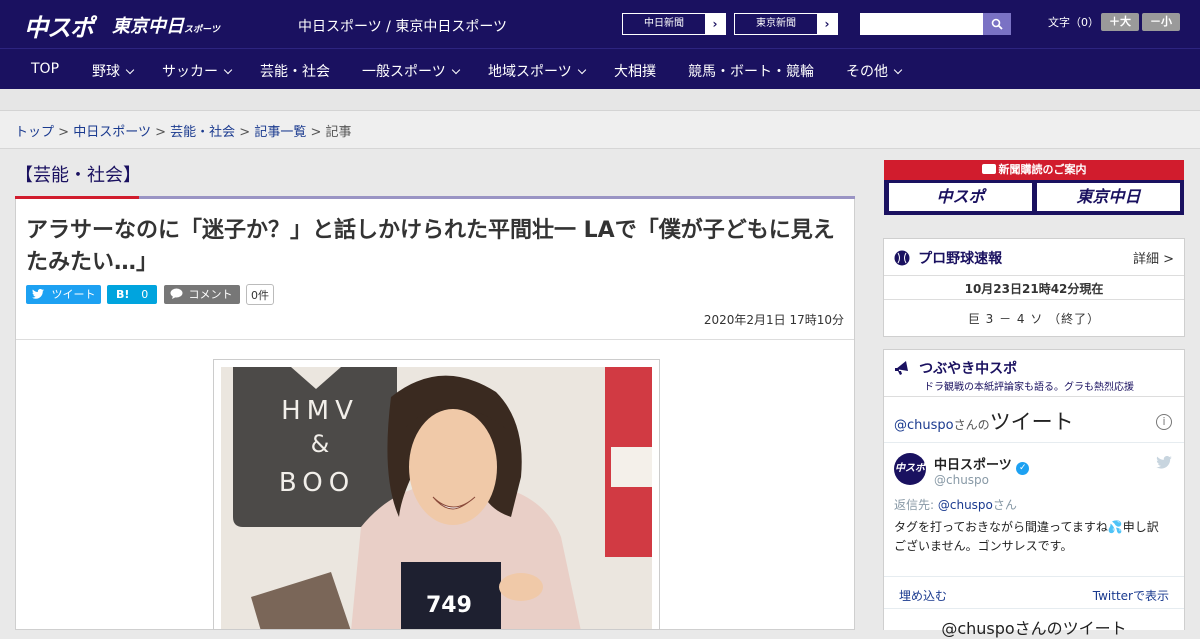 This screenshot has width=1200, height=639. I want to click on ad-title-text: 新聞購読のご案内, so click(1042, 169).